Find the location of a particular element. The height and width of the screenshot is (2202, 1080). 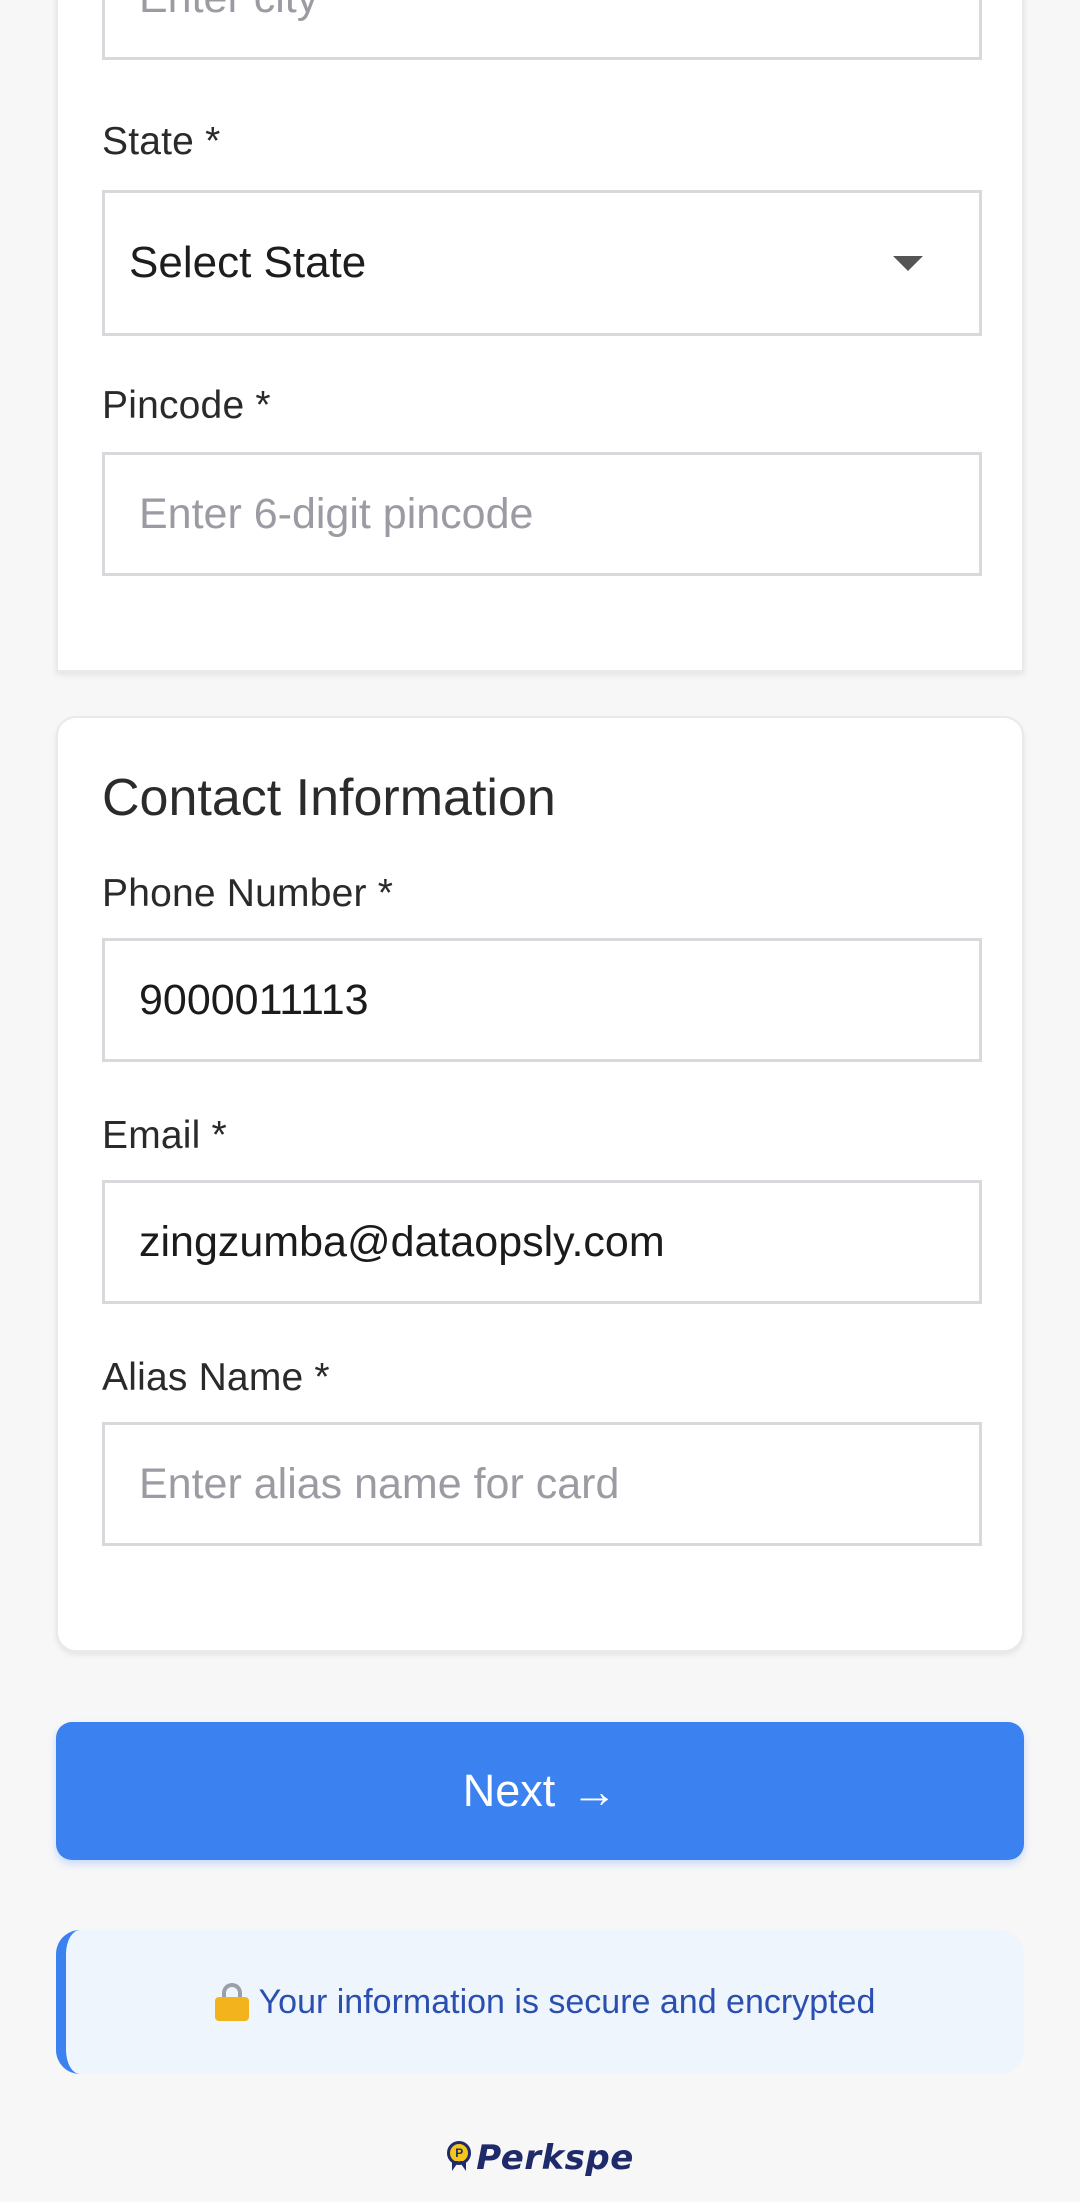

next-button: Next → is located at coordinates (540, 1791).